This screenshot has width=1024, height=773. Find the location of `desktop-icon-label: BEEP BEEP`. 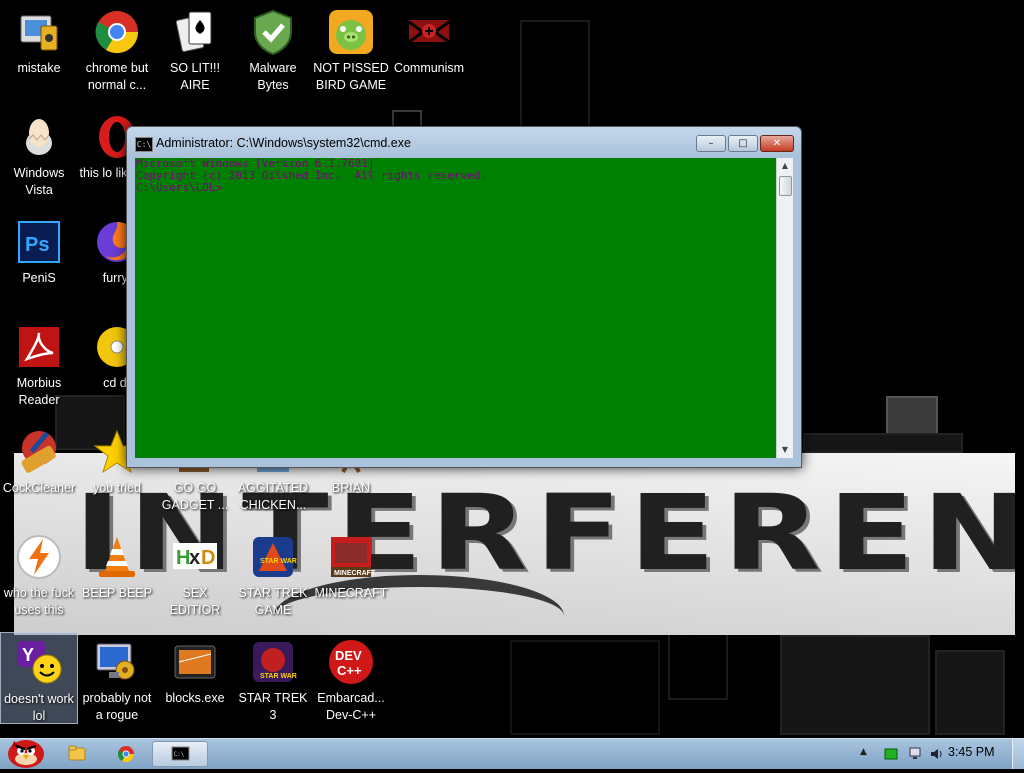

desktop-icon-label: BEEP BEEP is located at coordinates (117, 593).